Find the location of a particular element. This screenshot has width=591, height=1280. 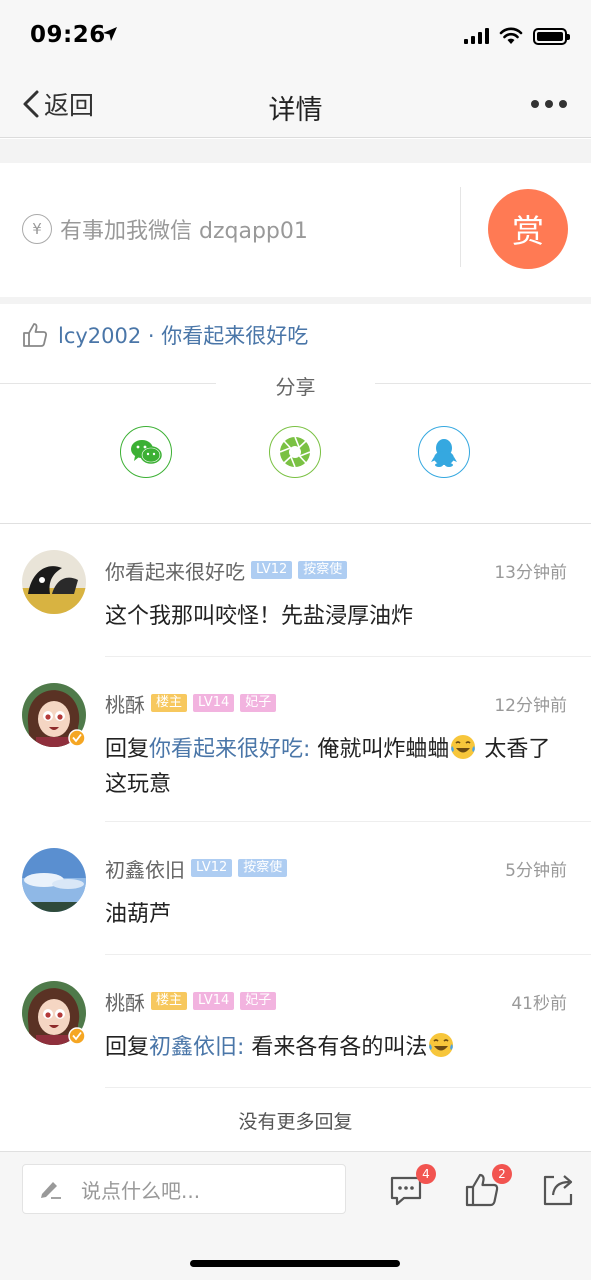

wechat-icon is located at coordinates (146, 452).